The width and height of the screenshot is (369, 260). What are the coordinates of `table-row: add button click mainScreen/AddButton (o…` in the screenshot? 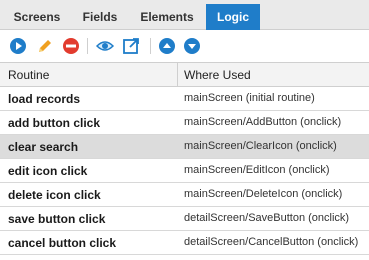 It's located at (184, 123).